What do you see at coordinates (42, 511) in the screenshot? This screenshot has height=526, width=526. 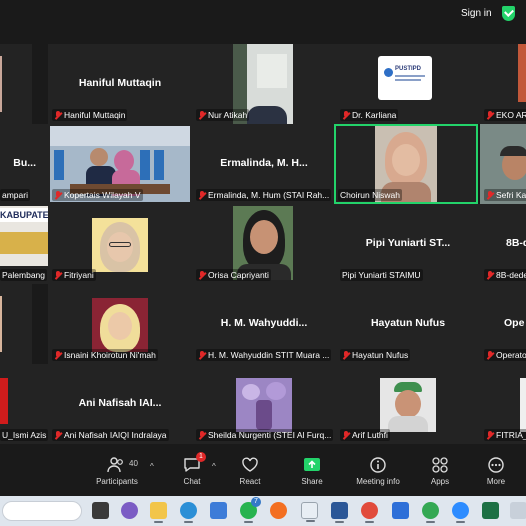 I see `taskbar-search-box` at bounding box center [42, 511].